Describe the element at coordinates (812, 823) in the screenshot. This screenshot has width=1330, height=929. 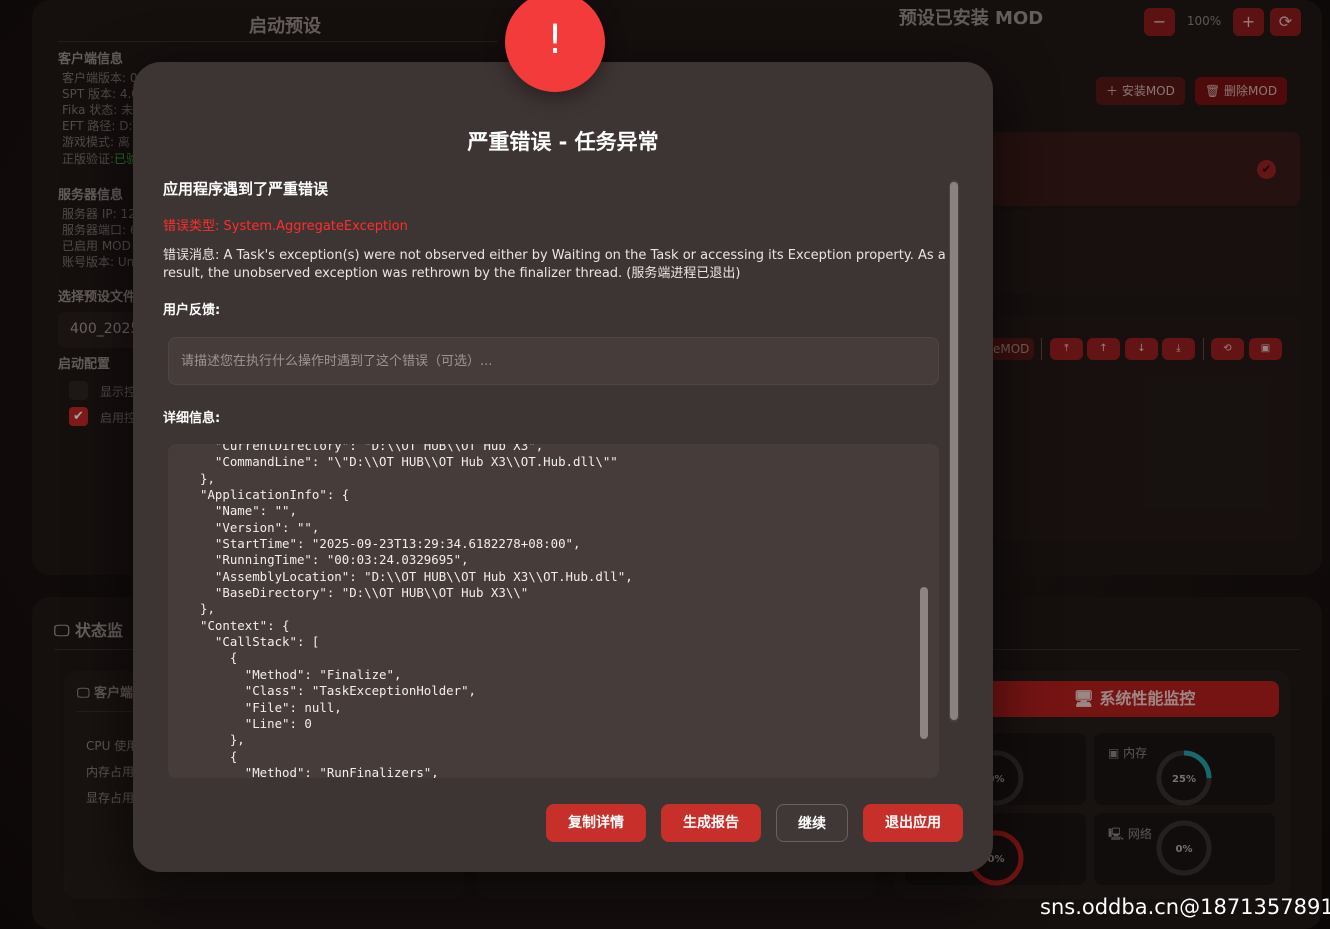
I see `continue-button: 继续` at that location.